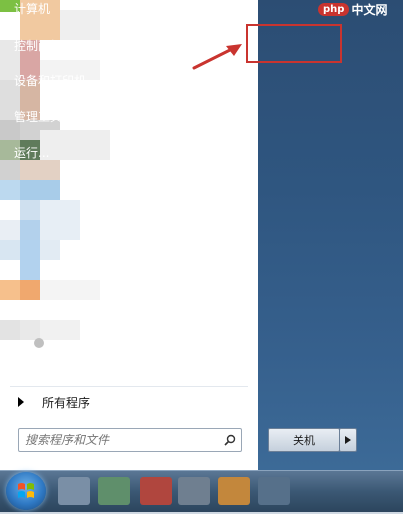 This screenshot has width=403, height=514. Describe the element at coordinates (38, 116) in the screenshot. I see `right-item-label: 管理工具` at that location.